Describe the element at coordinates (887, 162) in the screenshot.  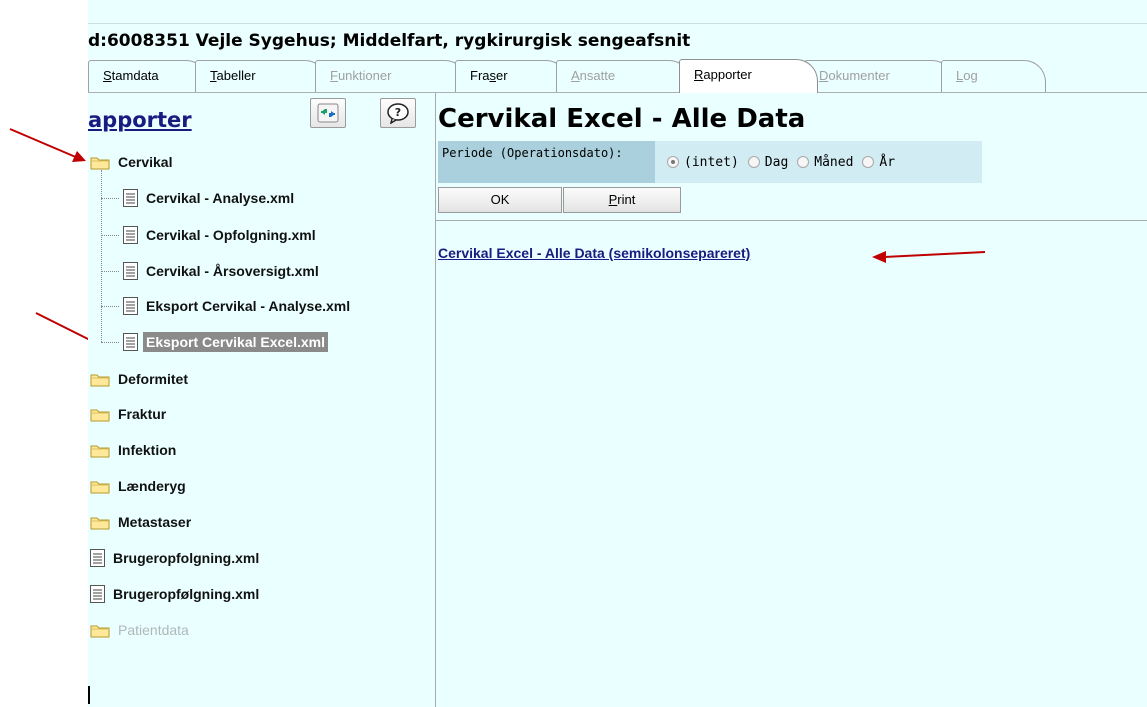
I see `period-option-label: År` at that location.